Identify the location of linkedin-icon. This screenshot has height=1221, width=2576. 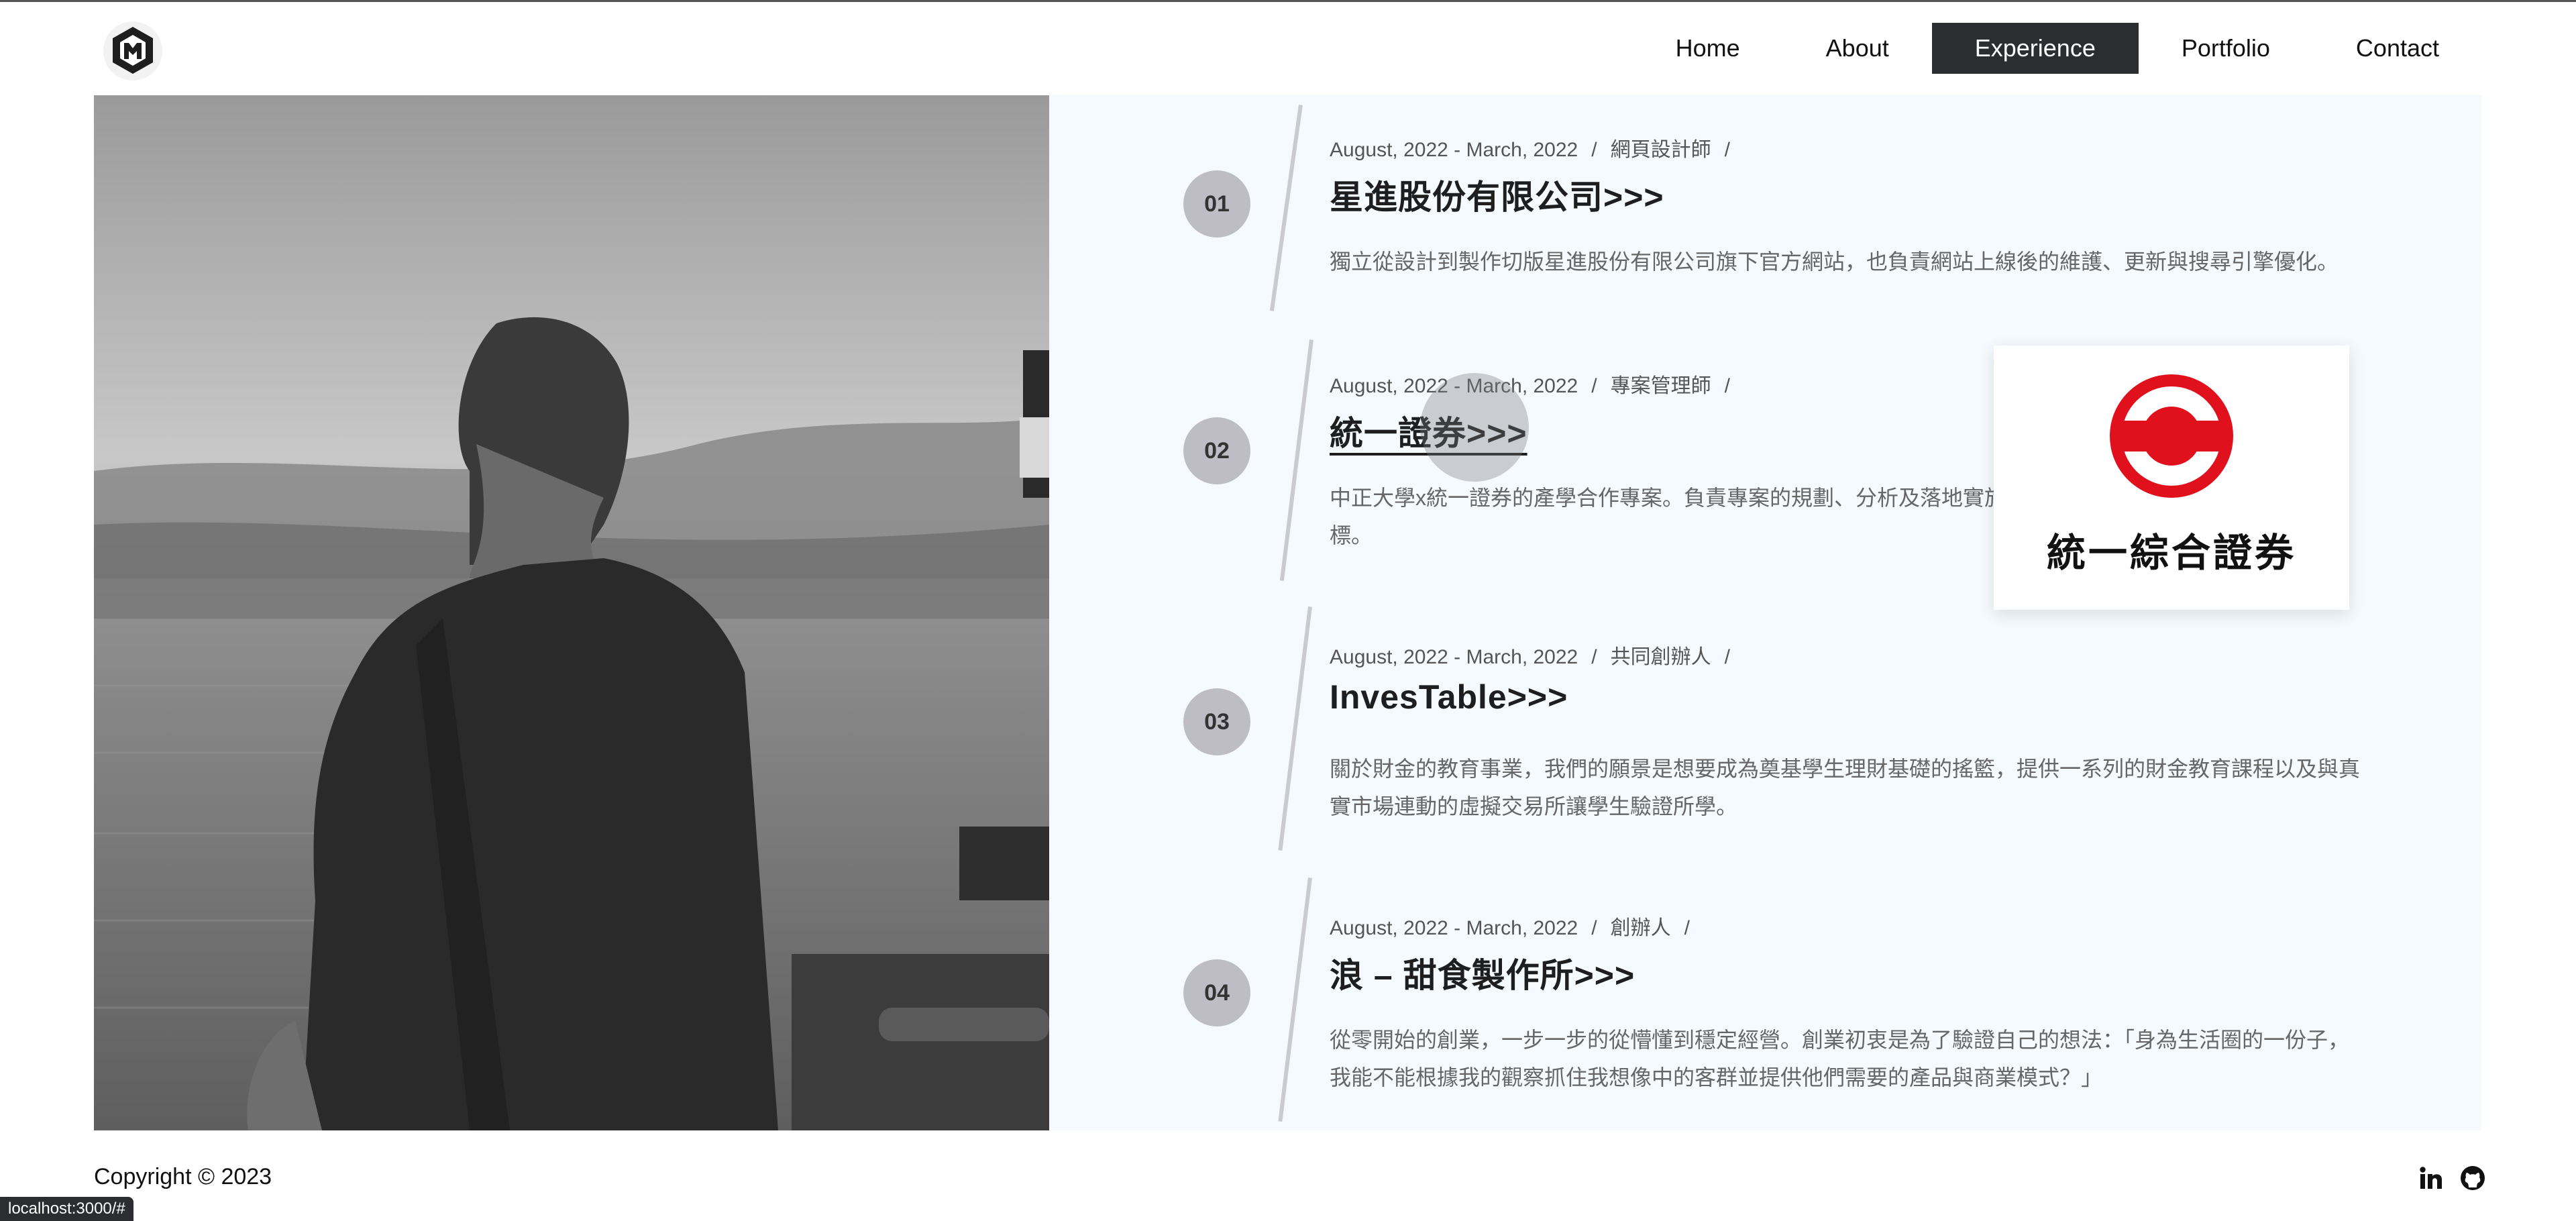
(2431, 1178).